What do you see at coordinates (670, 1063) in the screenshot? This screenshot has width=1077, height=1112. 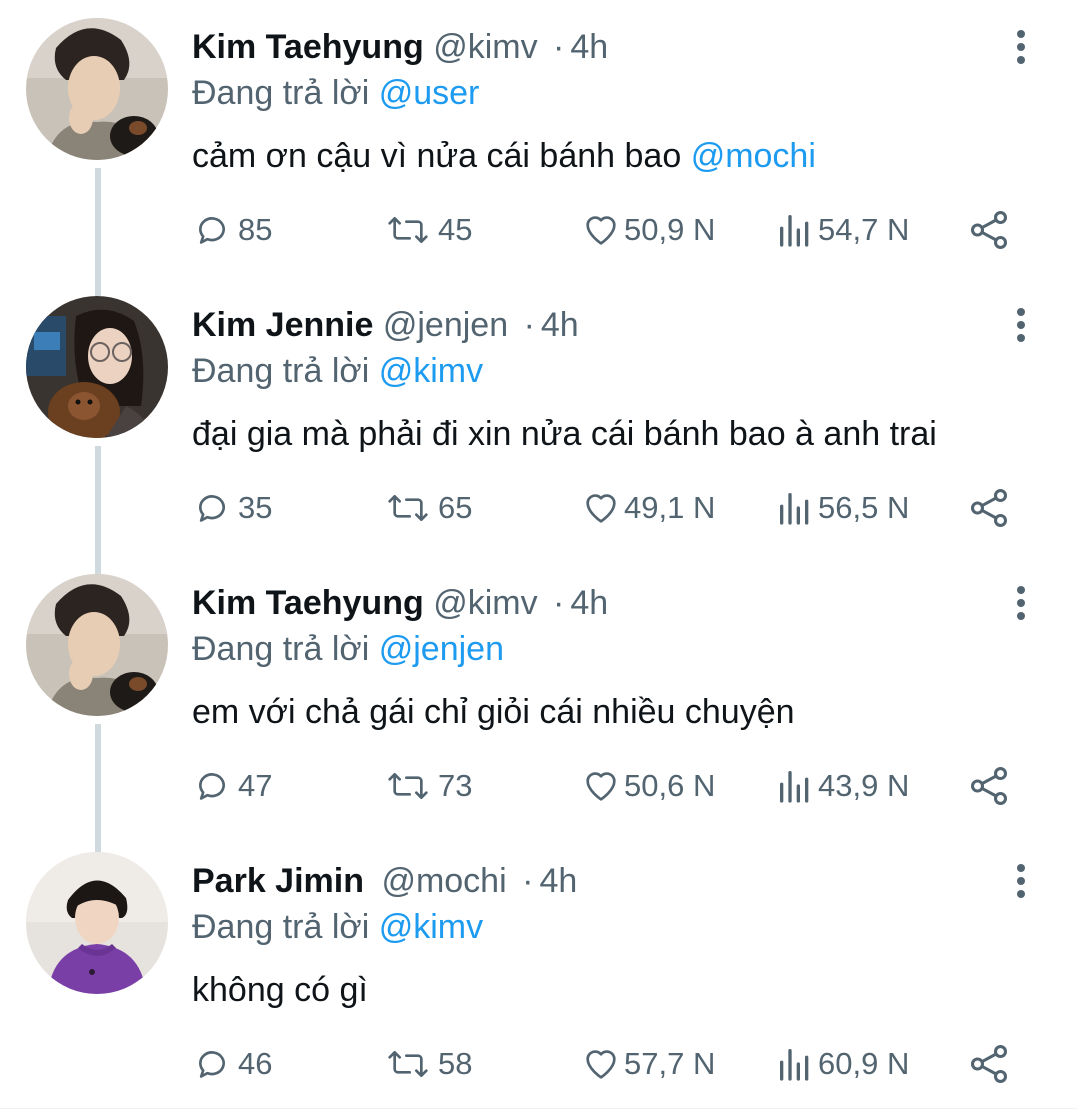 I see `like-count: 57,7 N` at bounding box center [670, 1063].